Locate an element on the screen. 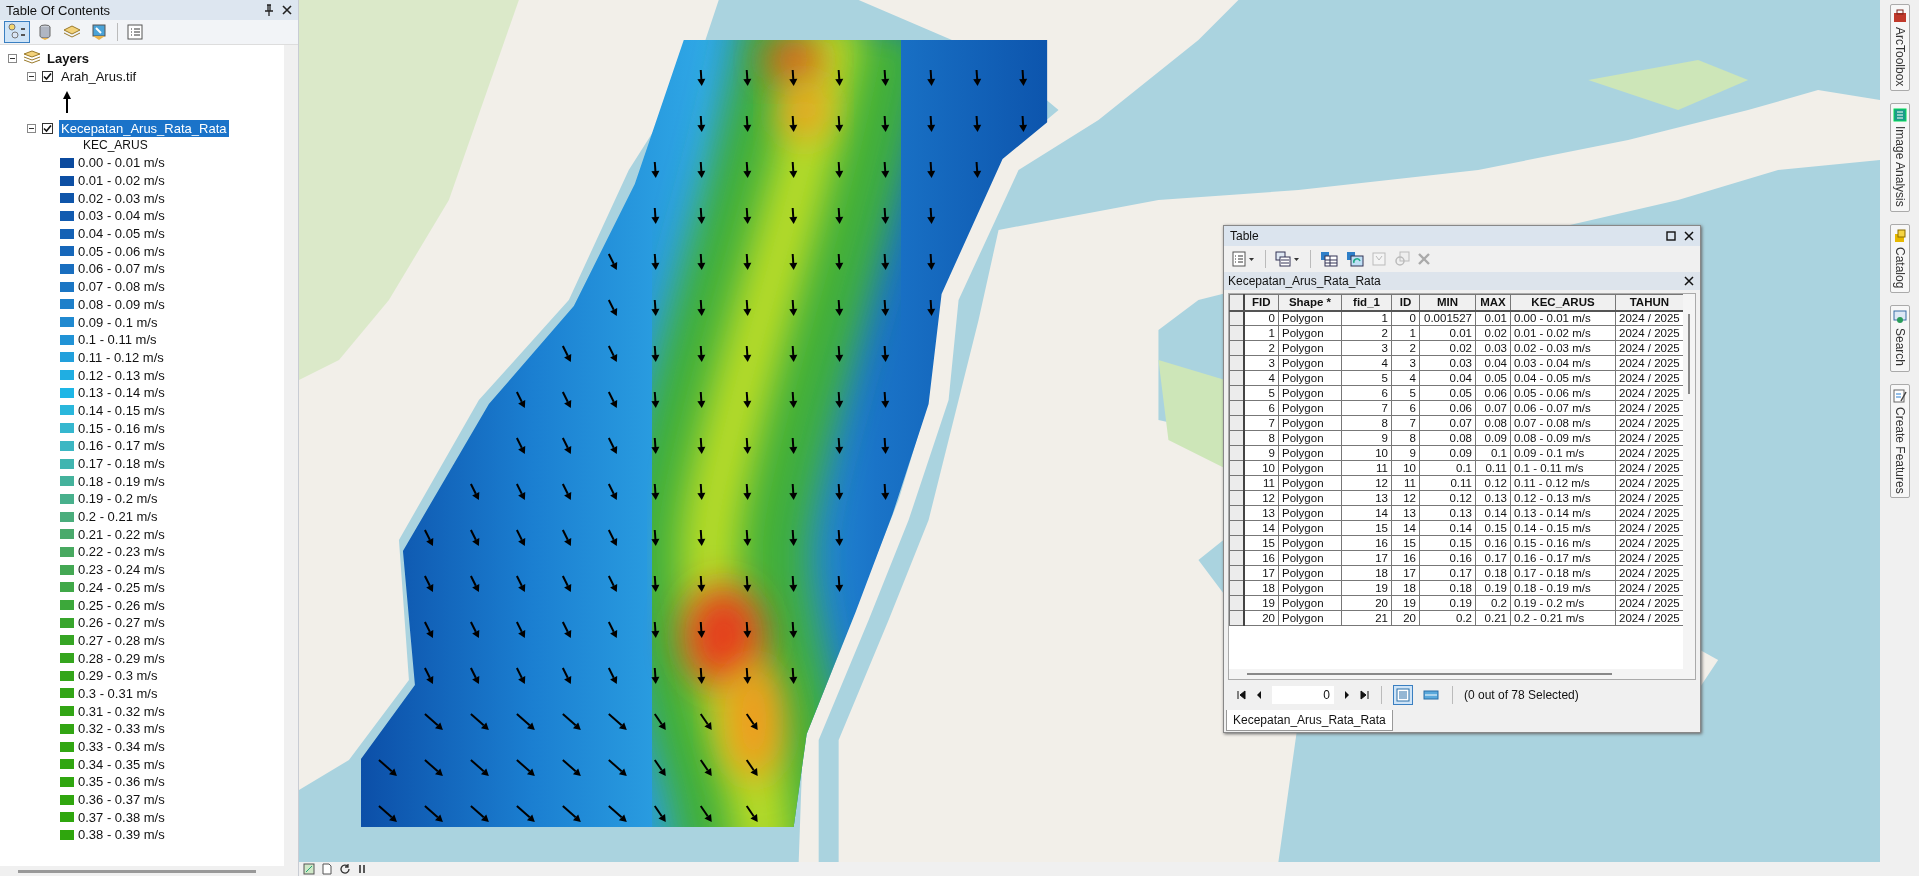  dock-tab: Create Features is located at coordinates (1899, 441).